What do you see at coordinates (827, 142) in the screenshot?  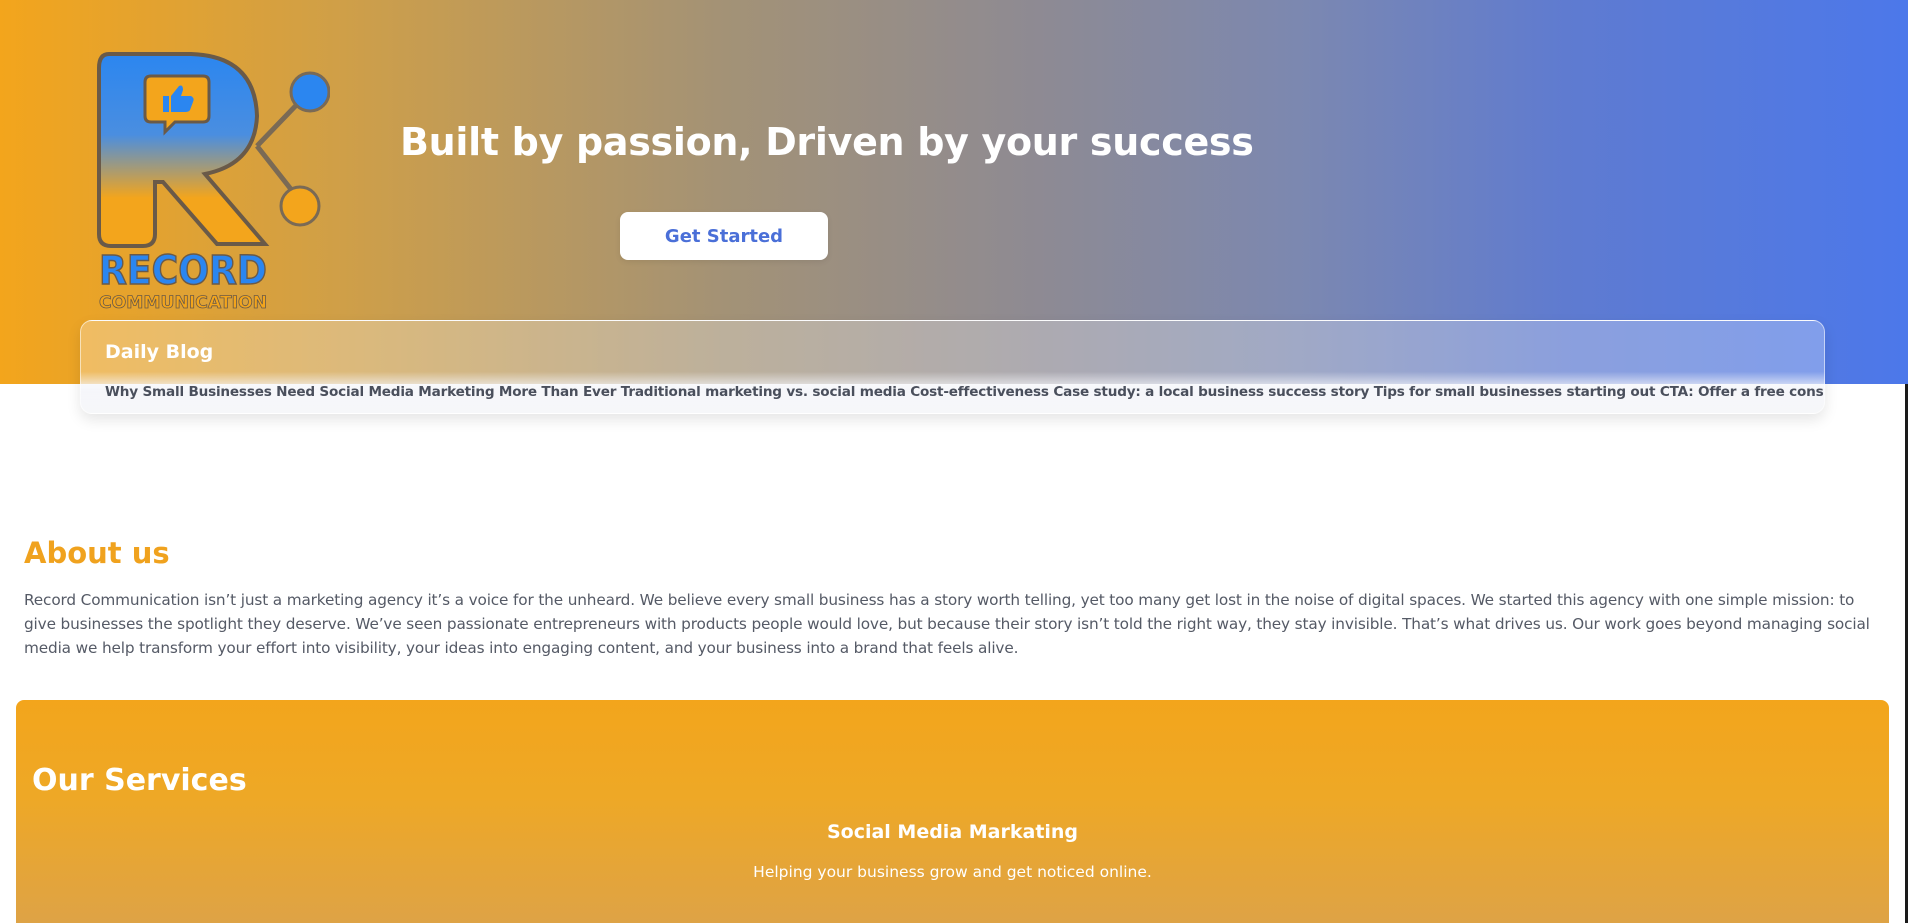 I see `hero-title: Built by passion, Driven by your success` at bounding box center [827, 142].